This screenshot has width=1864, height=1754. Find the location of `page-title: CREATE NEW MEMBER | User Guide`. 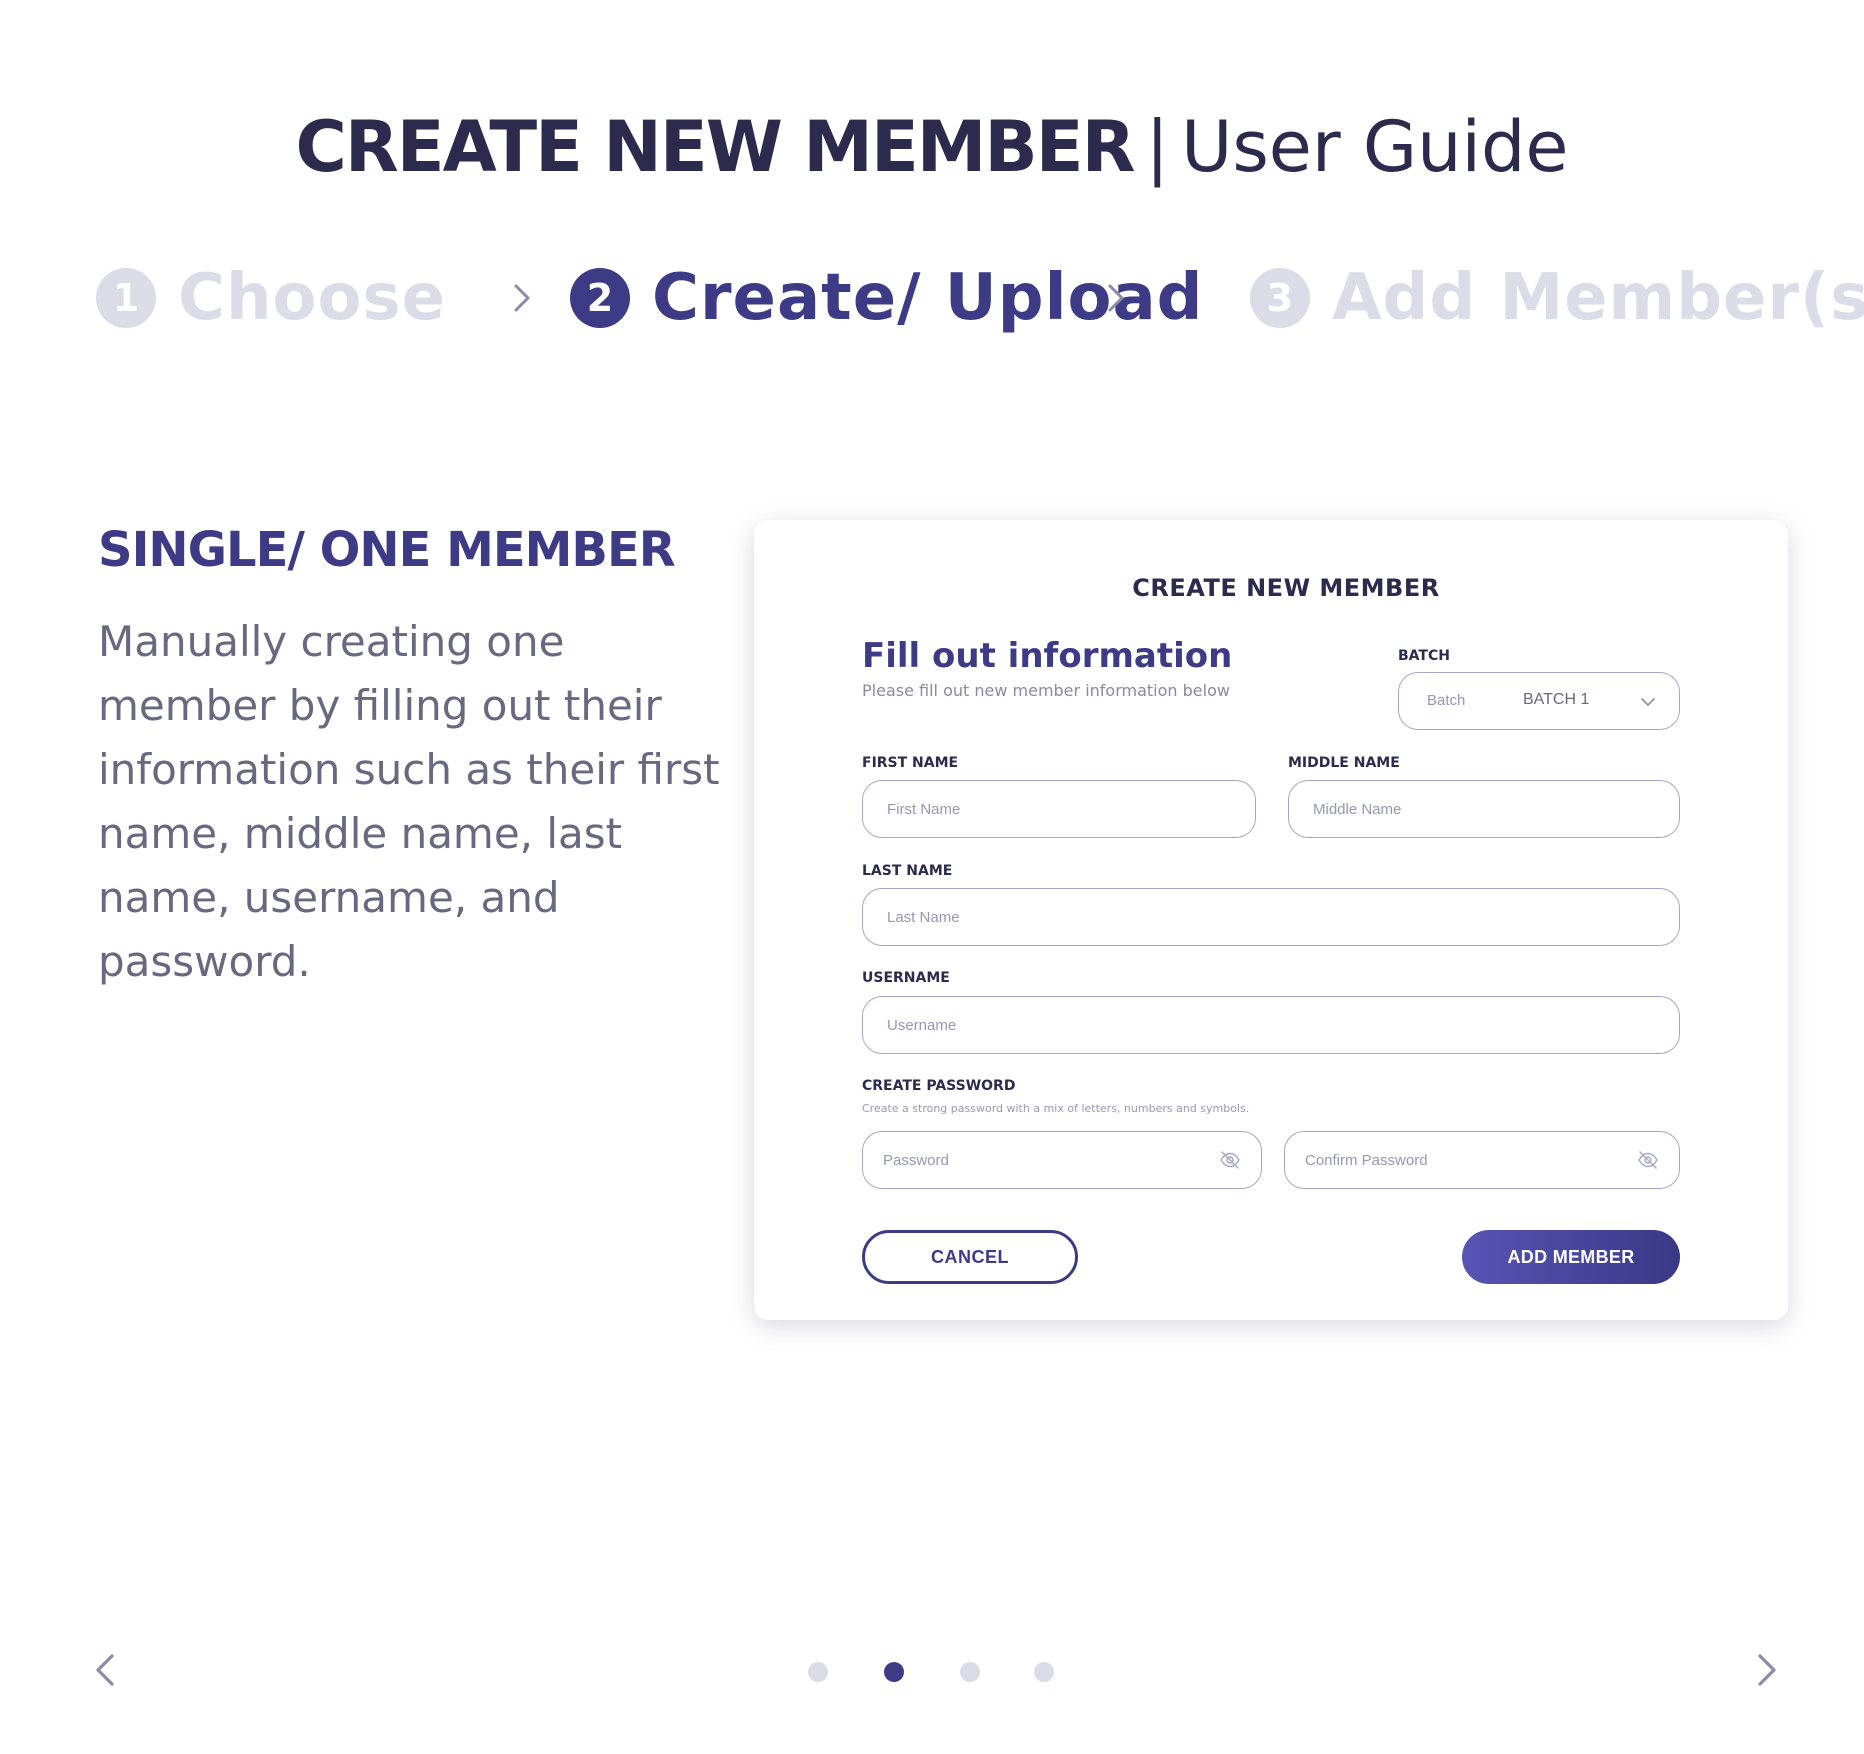

page-title: CREATE NEW MEMBER | User Guide is located at coordinates (932, 147).